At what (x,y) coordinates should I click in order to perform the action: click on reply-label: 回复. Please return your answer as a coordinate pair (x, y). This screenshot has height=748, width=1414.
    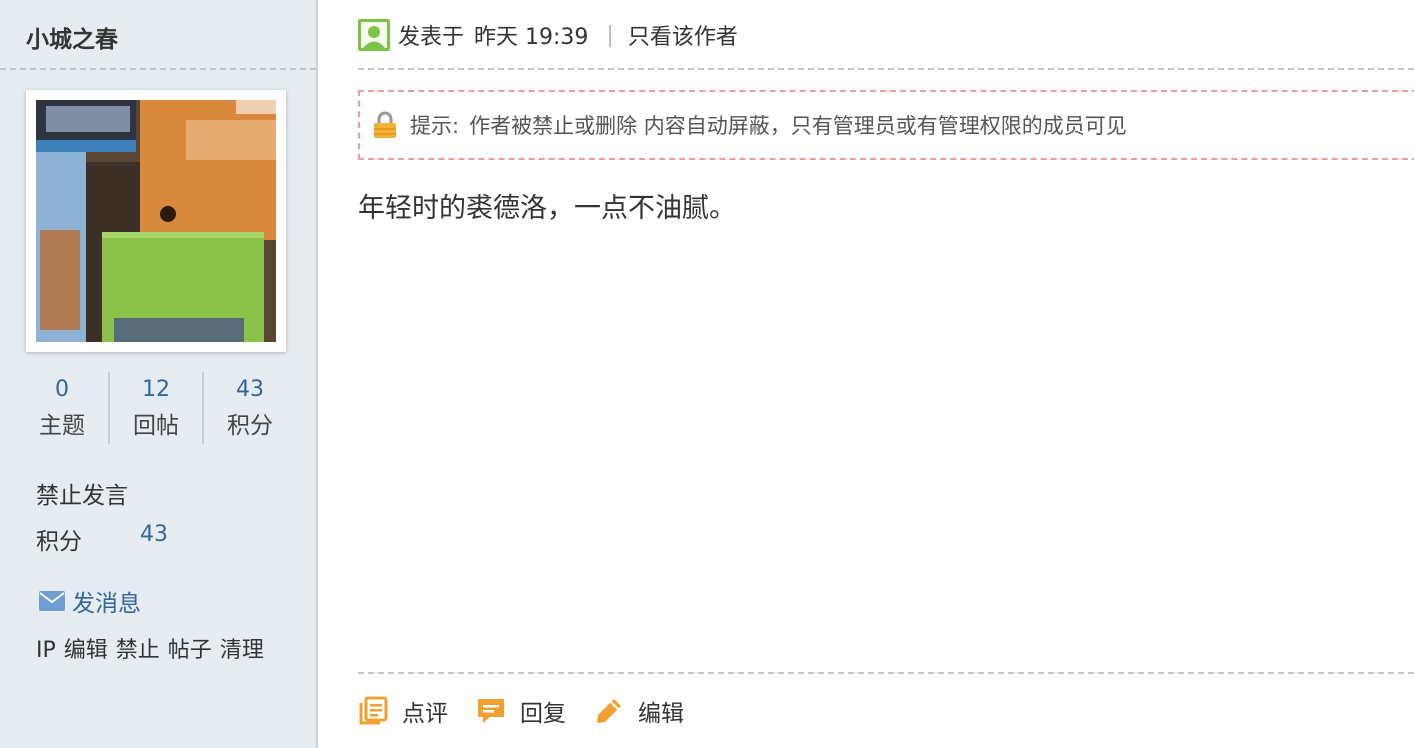
    Looking at the image, I should click on (543, 714).